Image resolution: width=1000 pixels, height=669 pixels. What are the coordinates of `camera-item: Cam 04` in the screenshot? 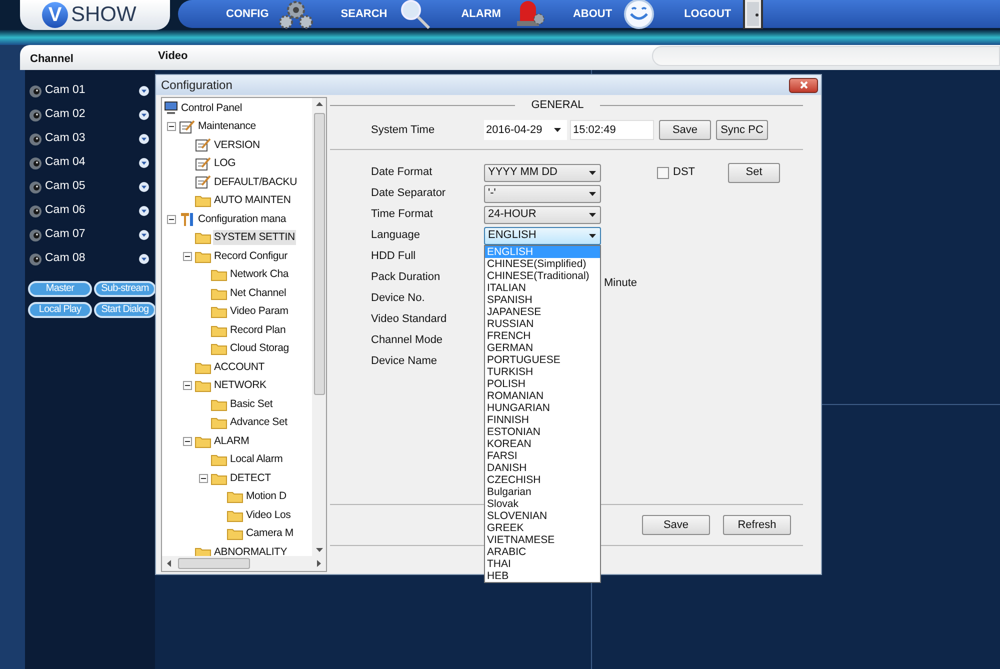 It's located at (90, 163).